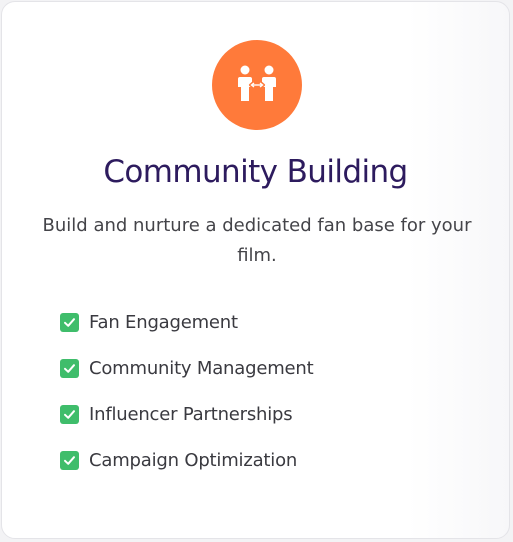 This screenshot has width=513, height=542. I want to click on feature-item: Influencer Partnerships, so click(186, 414).